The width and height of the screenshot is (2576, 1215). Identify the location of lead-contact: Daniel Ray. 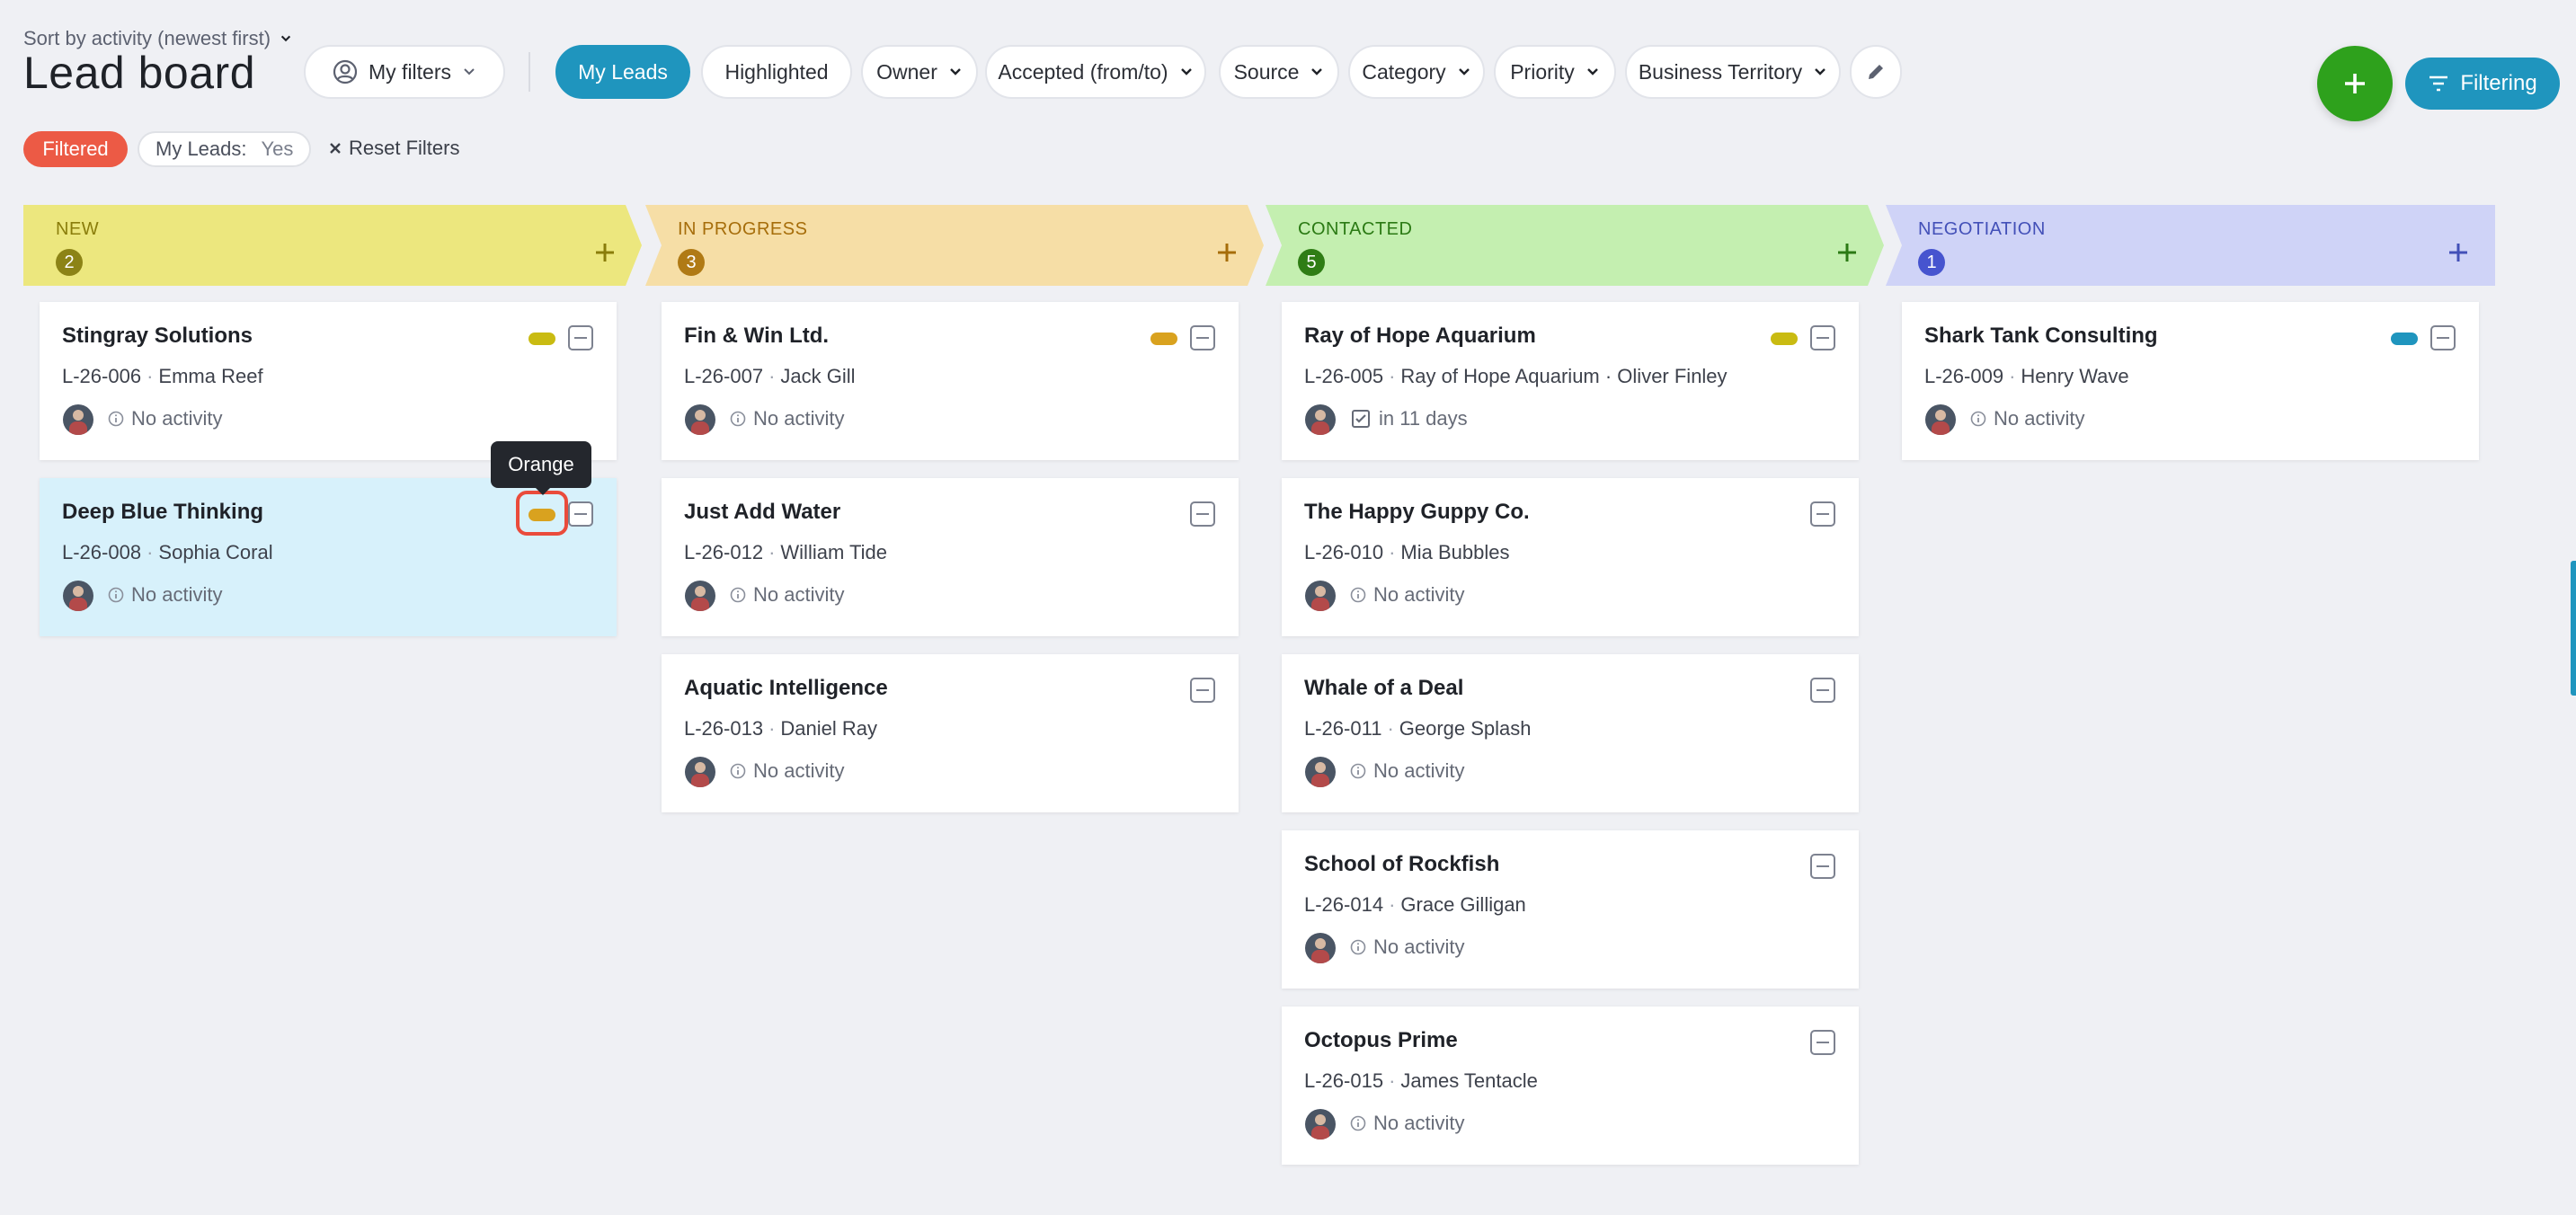
(829, 728).